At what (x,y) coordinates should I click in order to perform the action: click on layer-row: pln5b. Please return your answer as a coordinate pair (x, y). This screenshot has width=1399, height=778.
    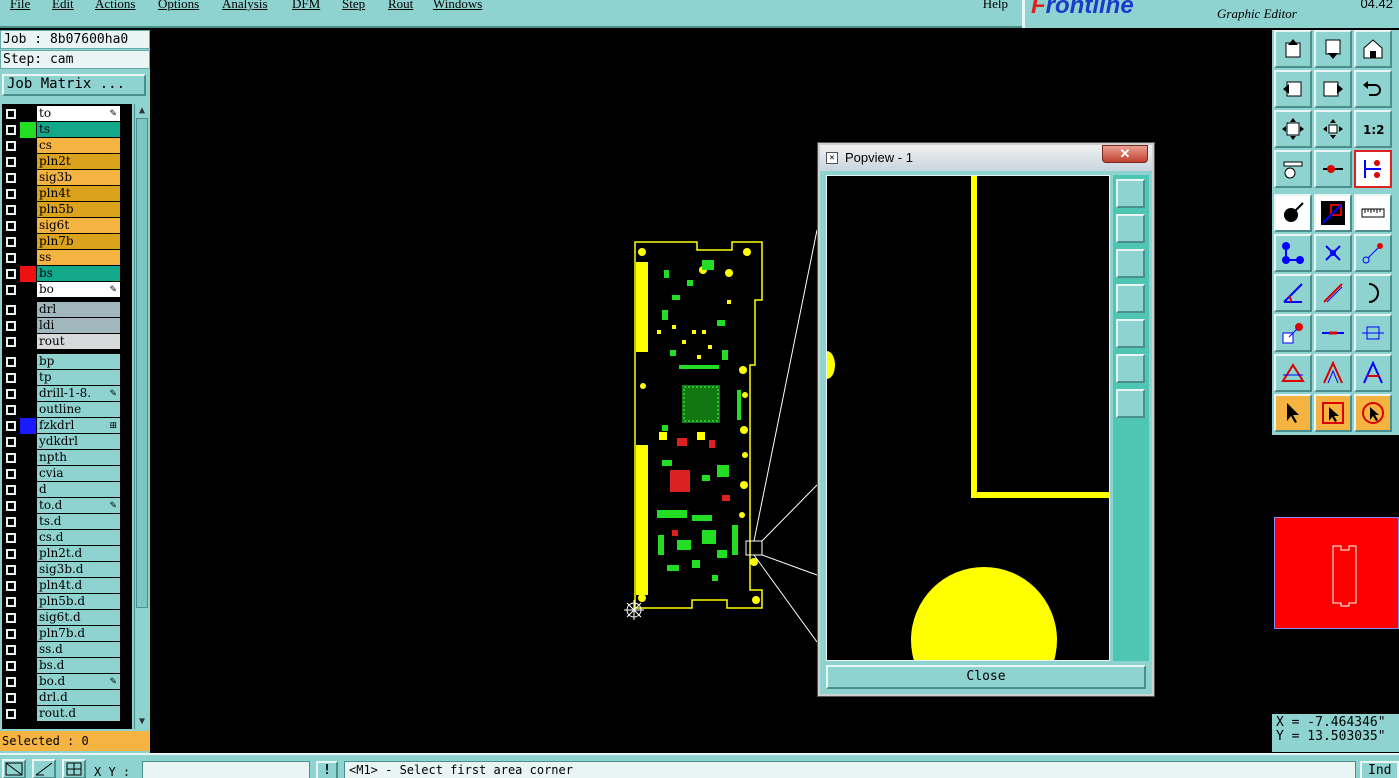
    Looking at the image, I should click on (62, 210).